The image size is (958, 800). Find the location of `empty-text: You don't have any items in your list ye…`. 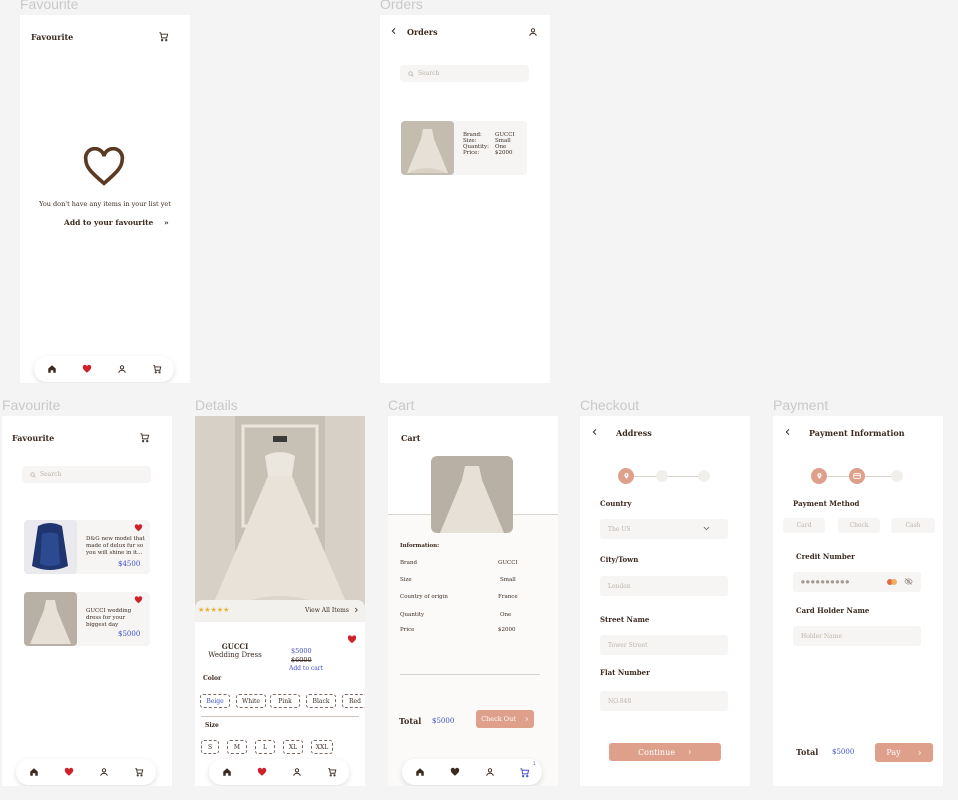

empty-text: You don't have any items in your list ye… is located at coordinates (105, 204).